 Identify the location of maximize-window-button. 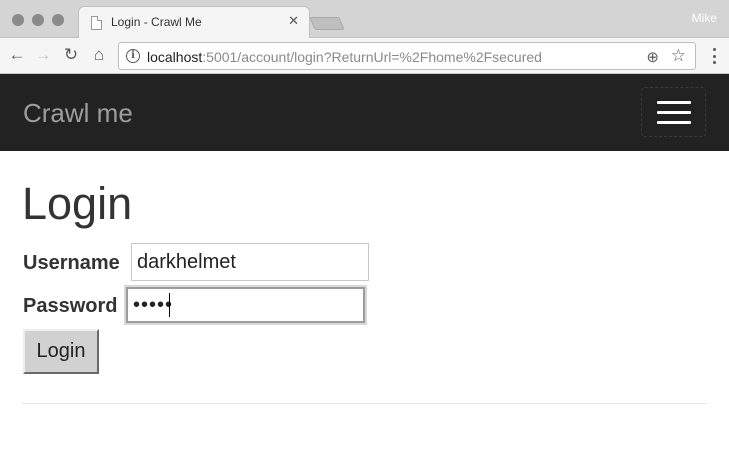
(58, 20).